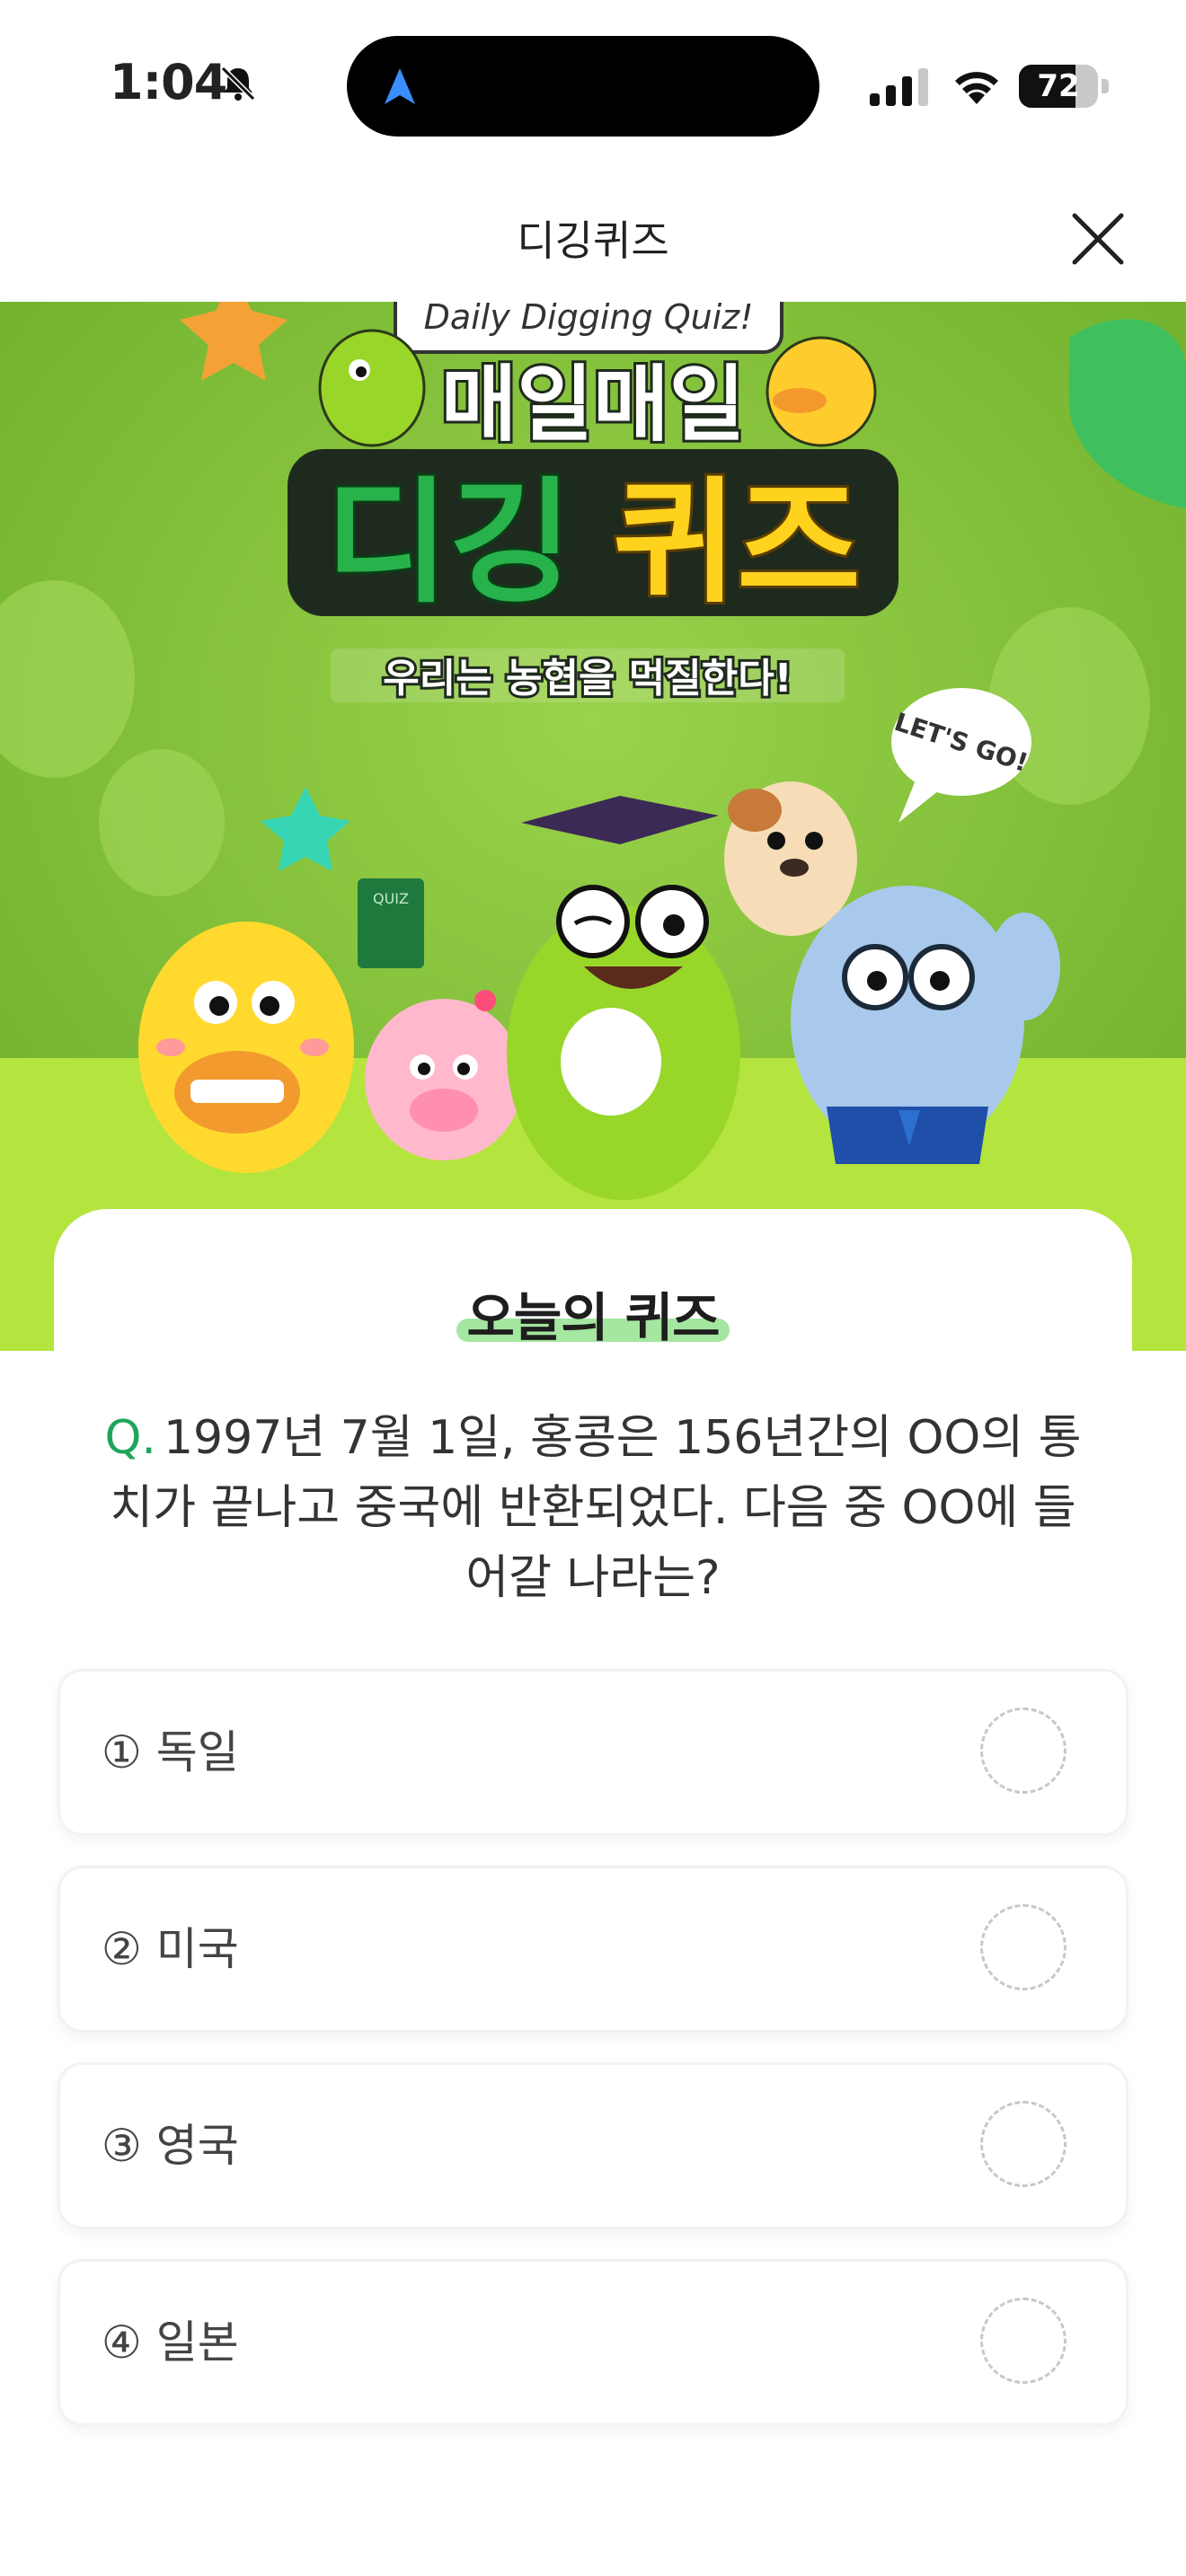 The width and height of the screenshot is (1186, 2576). What do you see at coordinates (246, 1047) in the screenshot?
I see `yellow-duck-character` at bounding box center [246, 1047].